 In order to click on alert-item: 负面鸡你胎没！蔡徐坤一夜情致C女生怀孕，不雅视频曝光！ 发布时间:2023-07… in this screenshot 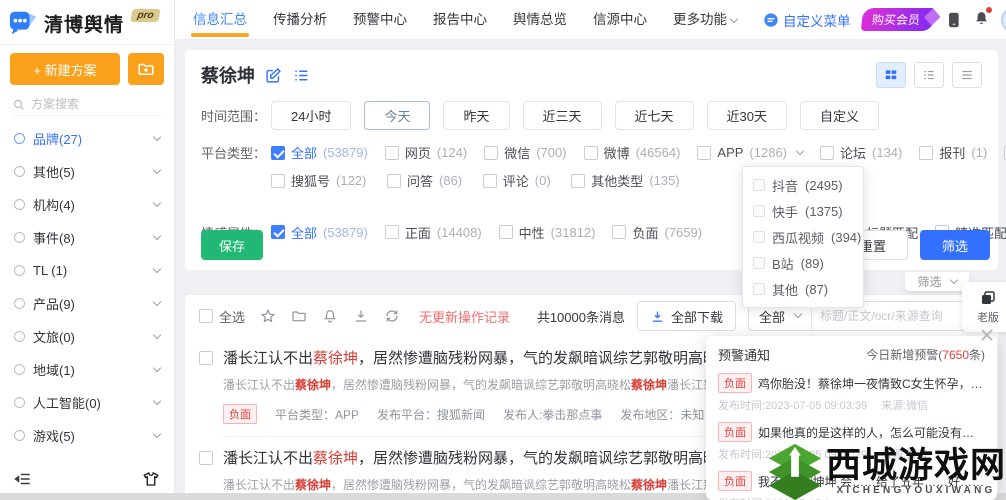, I will do `click(851, 393)`.